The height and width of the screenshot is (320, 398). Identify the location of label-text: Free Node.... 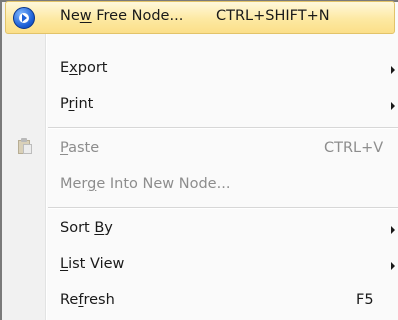
(137, 16).